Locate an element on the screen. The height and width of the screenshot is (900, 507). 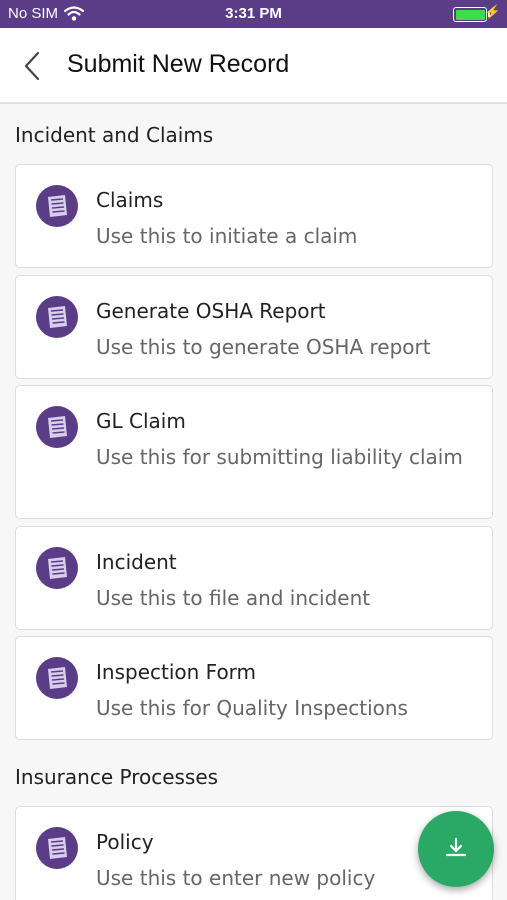
item-description: Use this to generate OSHA report is located at coordinates (263, 347).